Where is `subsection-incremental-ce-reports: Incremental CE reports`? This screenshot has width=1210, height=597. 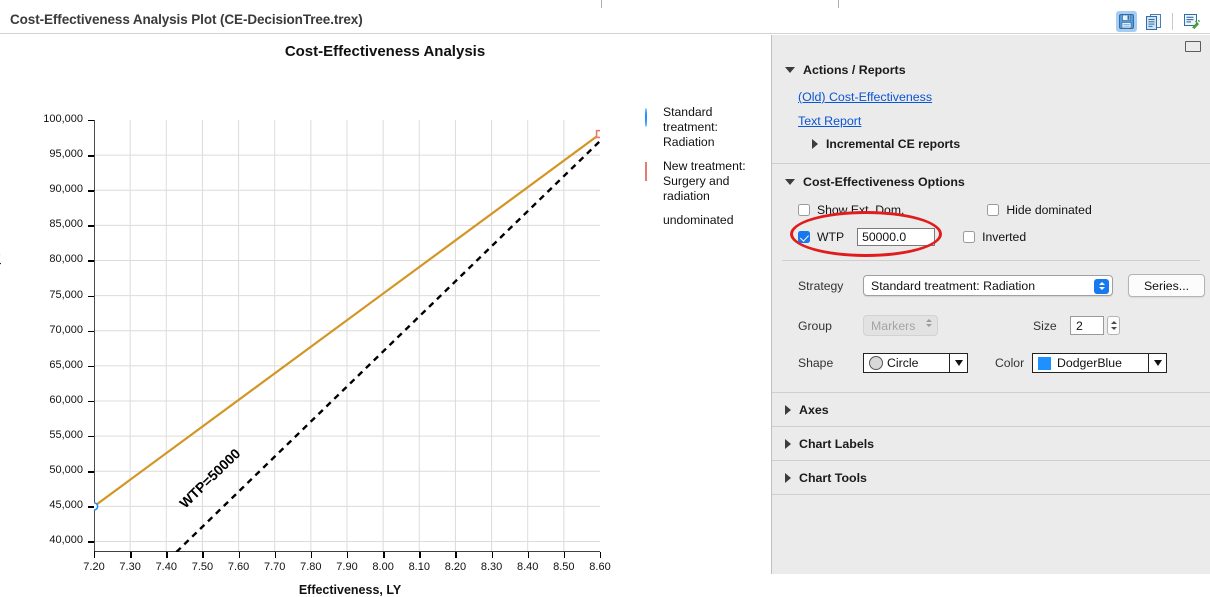 subsection-incremental-ce-reports: Incremental CE reports is located at coordinates (991, 144).